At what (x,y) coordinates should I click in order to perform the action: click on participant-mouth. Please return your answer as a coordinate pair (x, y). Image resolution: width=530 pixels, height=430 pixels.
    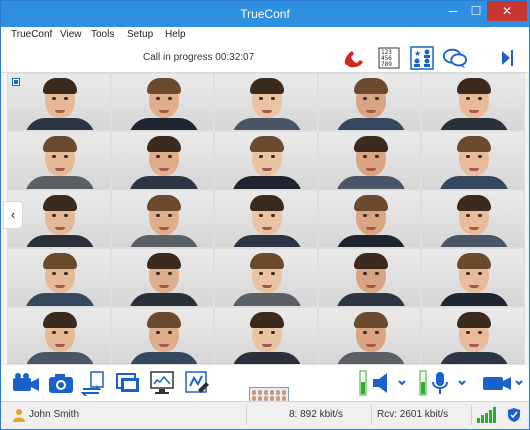
    Looking at the image, I should click on (370, 111).